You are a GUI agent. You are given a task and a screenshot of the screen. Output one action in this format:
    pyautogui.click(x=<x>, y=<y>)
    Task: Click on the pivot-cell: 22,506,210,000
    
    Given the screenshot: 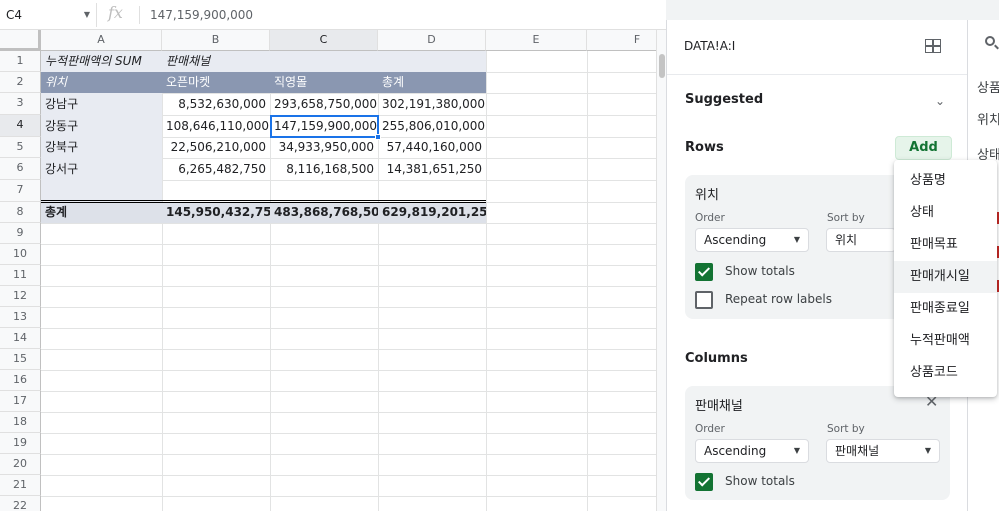 What is the action you would take?
    pyautogui.click(x=216, y=147)
    